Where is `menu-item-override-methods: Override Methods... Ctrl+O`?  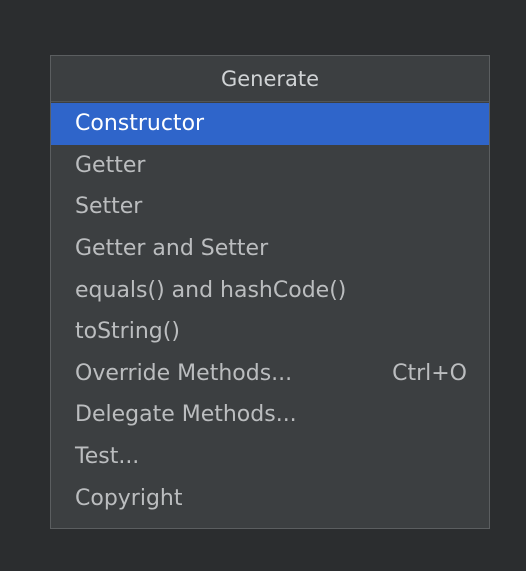
menu-item-override-methods: Override Methods... Ctrl+O is located at coordinates (270, 374).